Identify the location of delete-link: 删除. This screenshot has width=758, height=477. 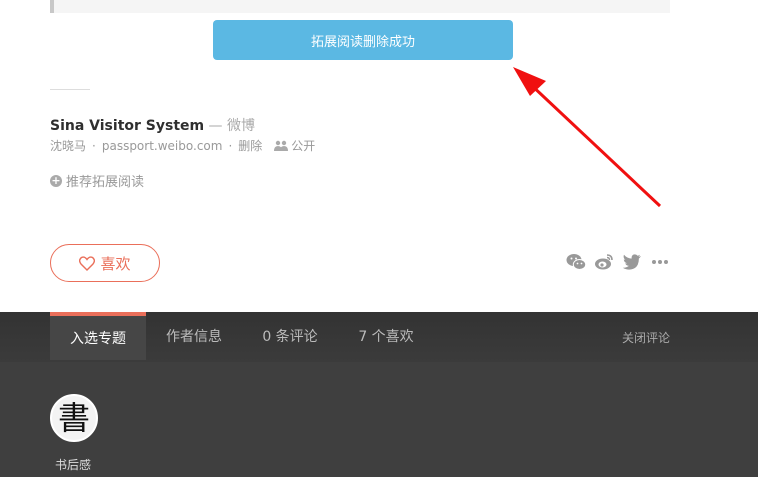
(250, 145).